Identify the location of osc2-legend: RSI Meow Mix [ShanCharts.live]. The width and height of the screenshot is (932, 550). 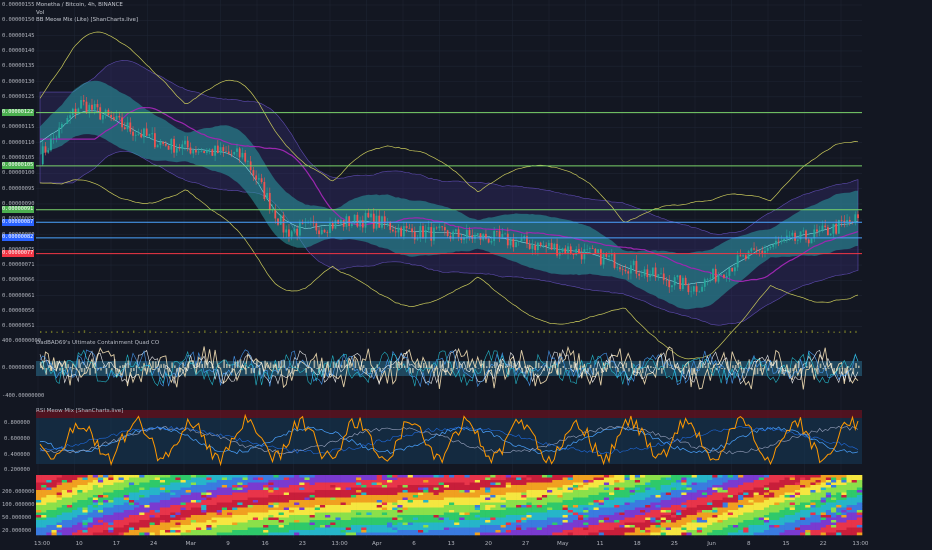
(79, 411).